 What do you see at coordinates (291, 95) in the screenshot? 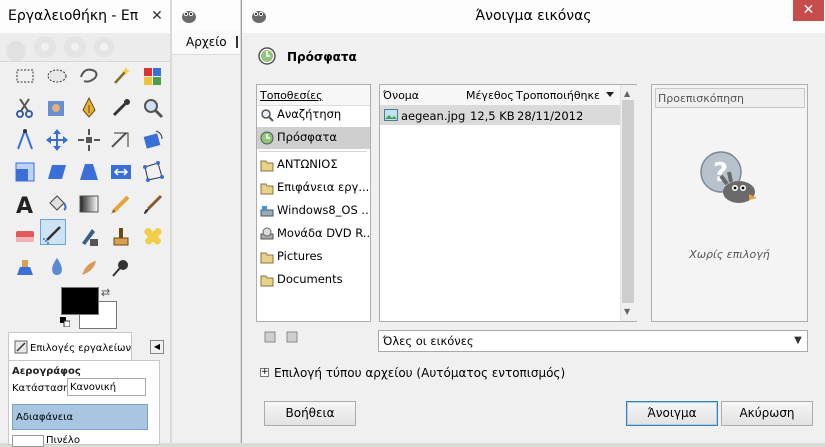
I see `places-header-label: Τοποθεσίες` at bounding box center [291, 95].